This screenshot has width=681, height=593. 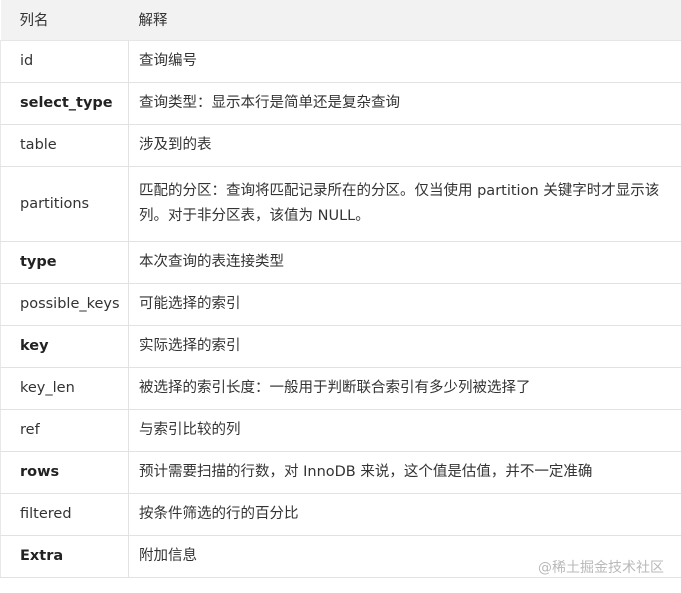 What do you see at coordinates (404, 103) in the screenshot?
I see `description-cell: 查询类型：显示本行是简单还是复杂查询` at bounding box center [404, 103].